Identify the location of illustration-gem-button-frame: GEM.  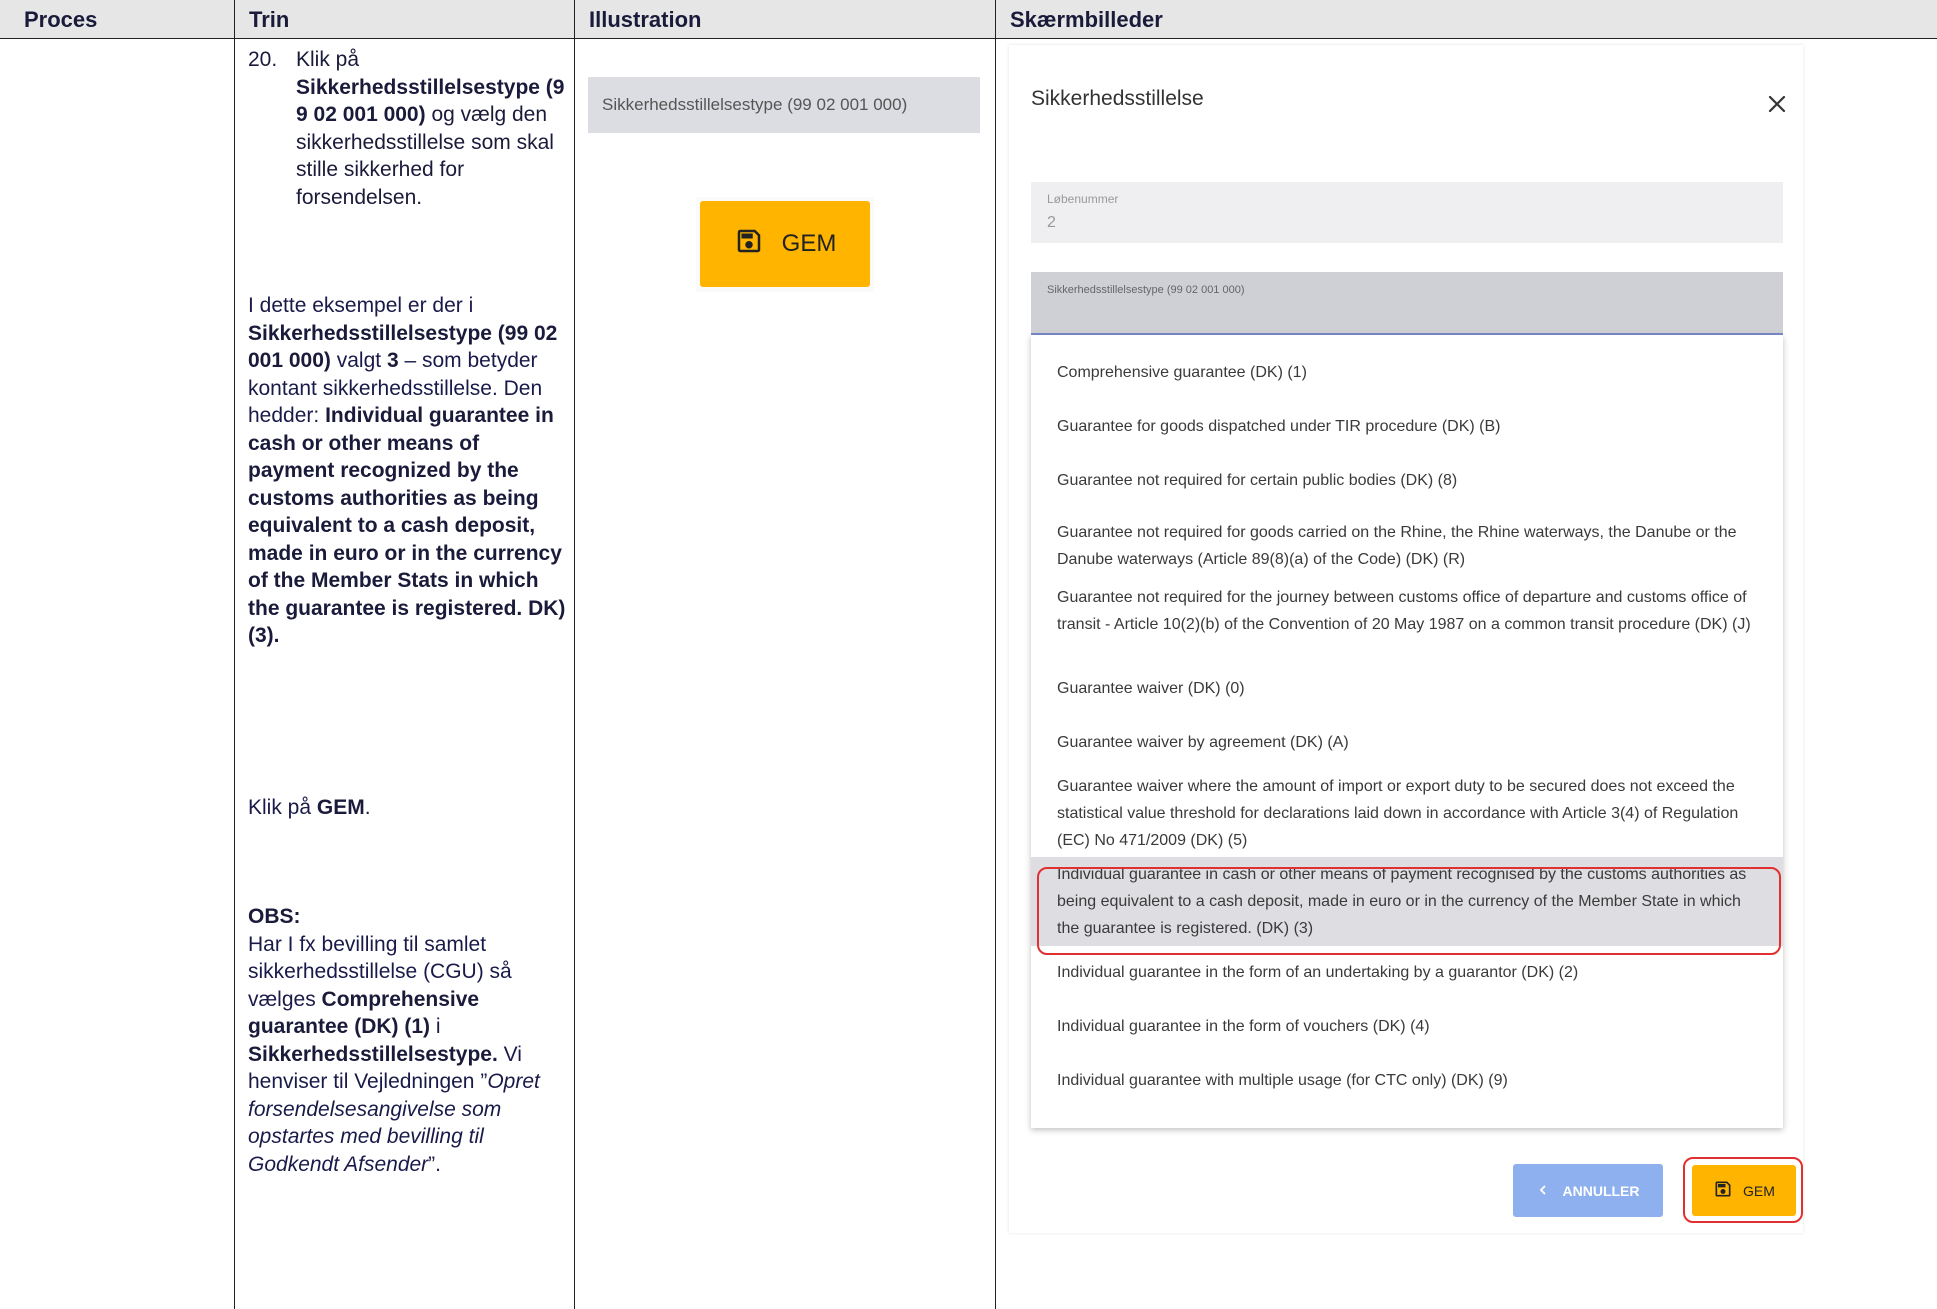
(785, 244).